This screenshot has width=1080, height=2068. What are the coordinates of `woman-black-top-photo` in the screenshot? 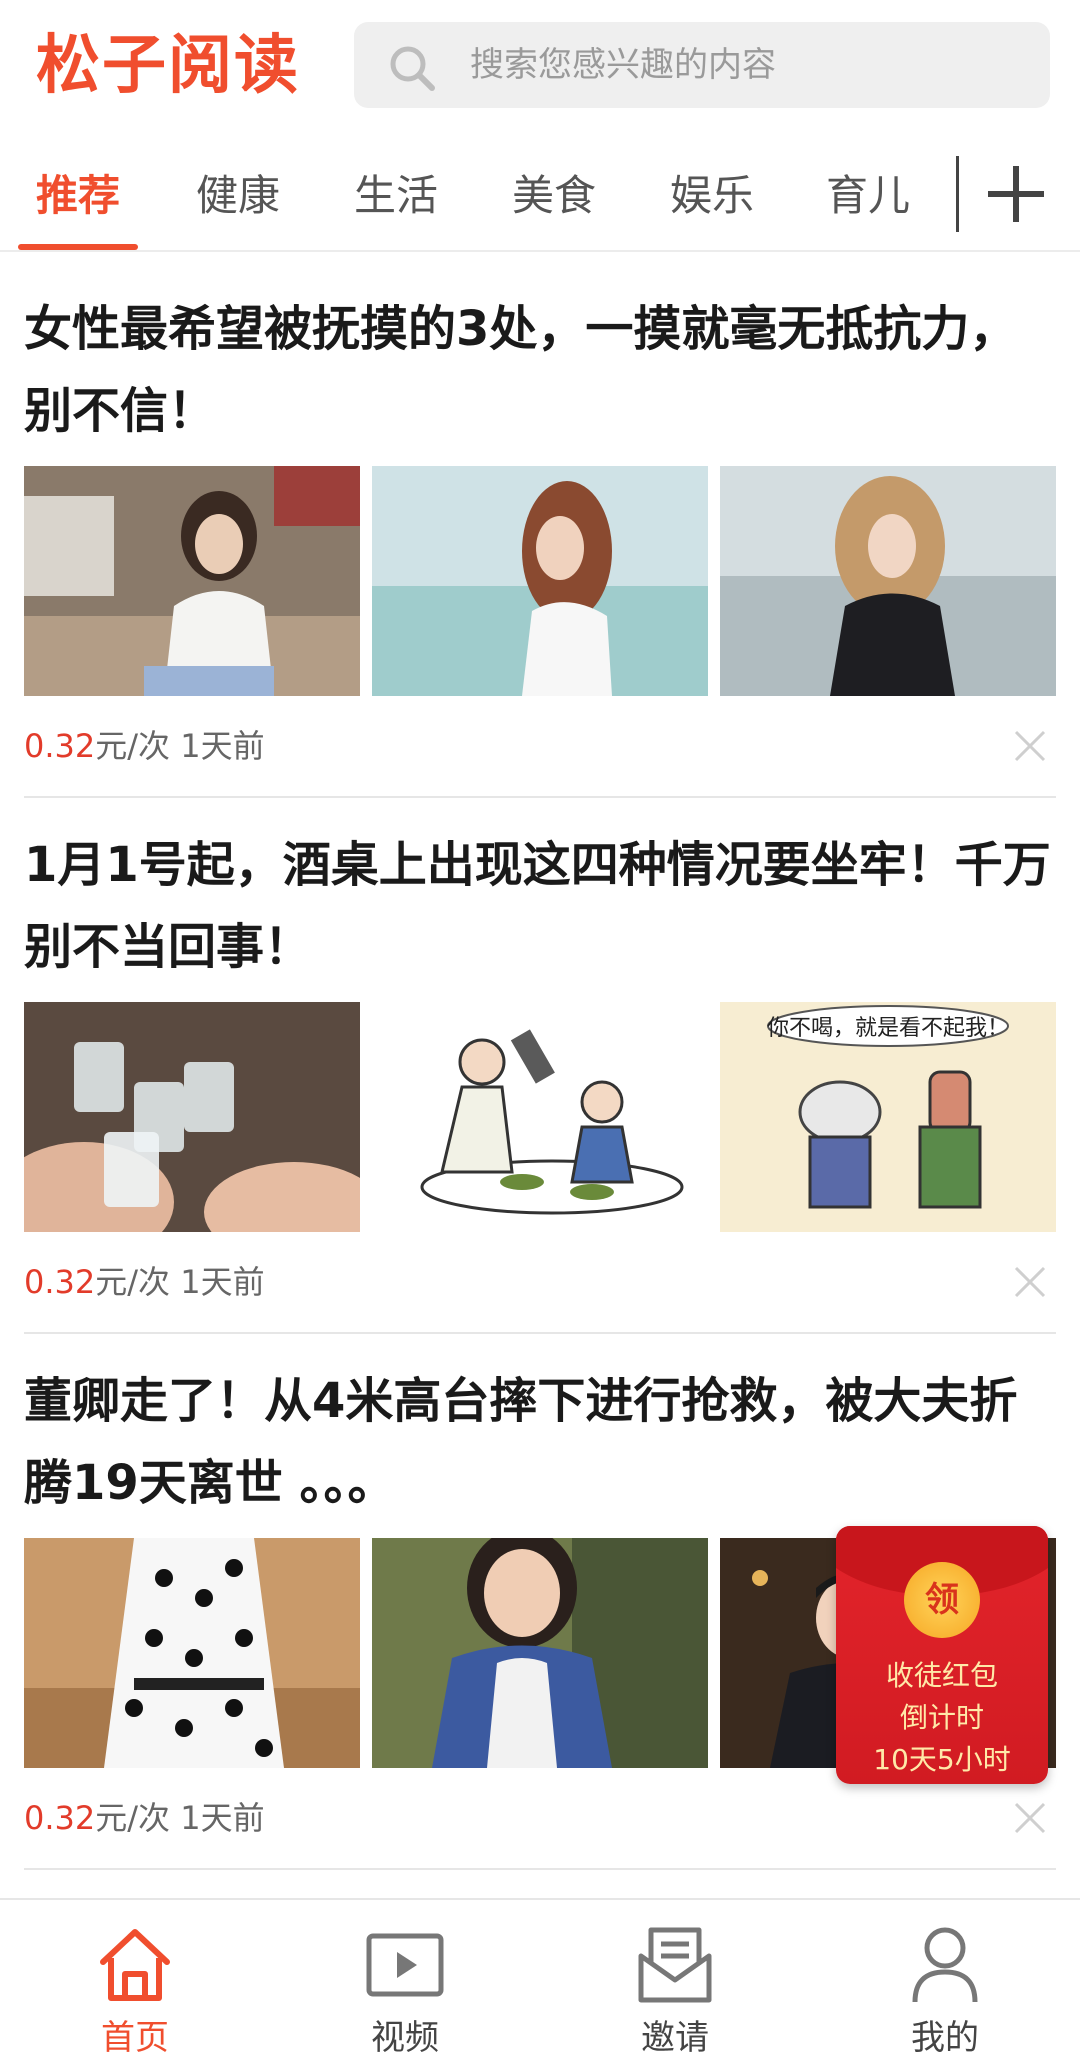 It's located at (888, 581).